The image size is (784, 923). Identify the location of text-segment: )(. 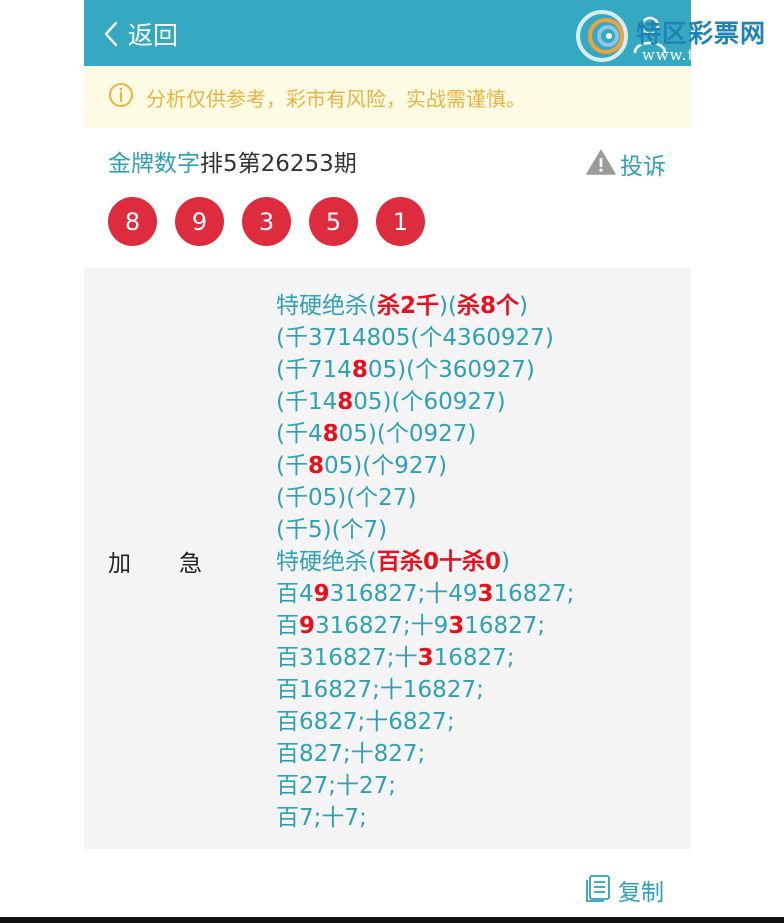
(448, 306).